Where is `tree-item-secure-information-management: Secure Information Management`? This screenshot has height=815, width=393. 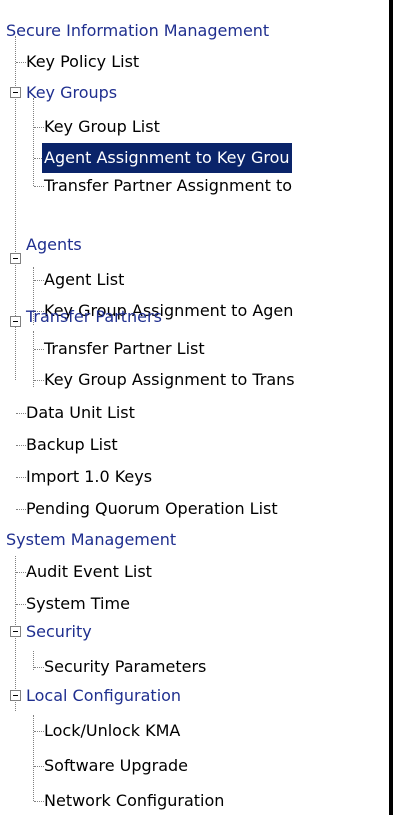
tree-item-secure-information-management: Secure Information Management is located at coordinates (137, 31).